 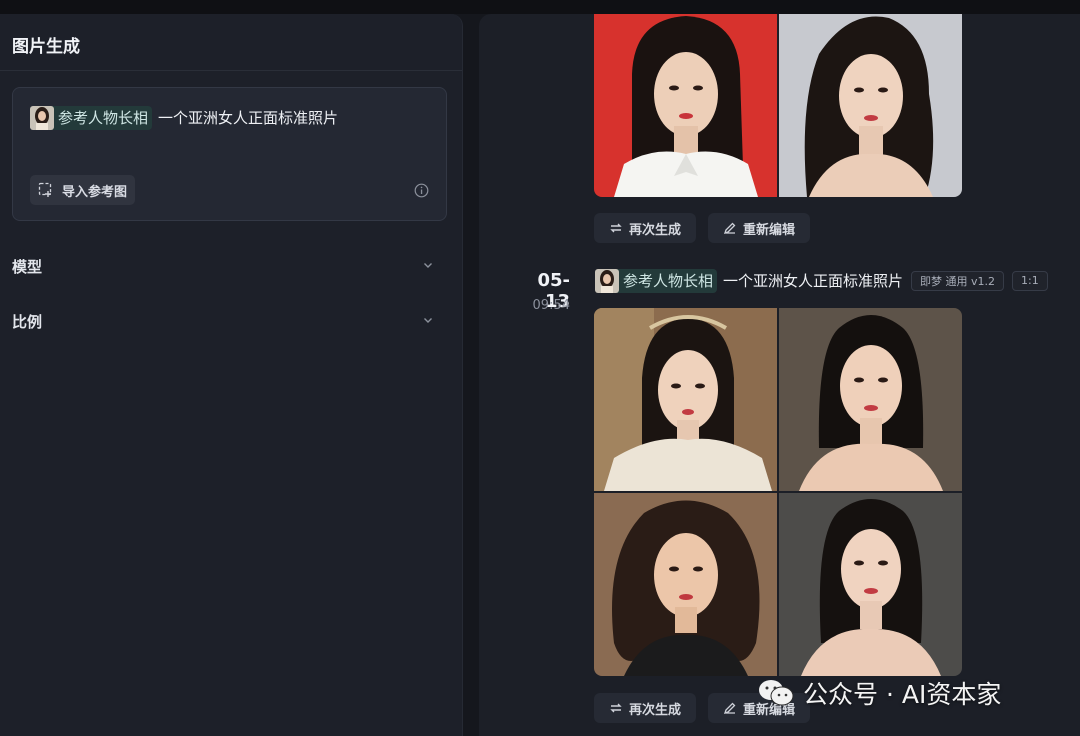 What do you see at coordinates (776, 693) in the screenshot?
I see `wechat-icon` at bounding box center [776, 693].